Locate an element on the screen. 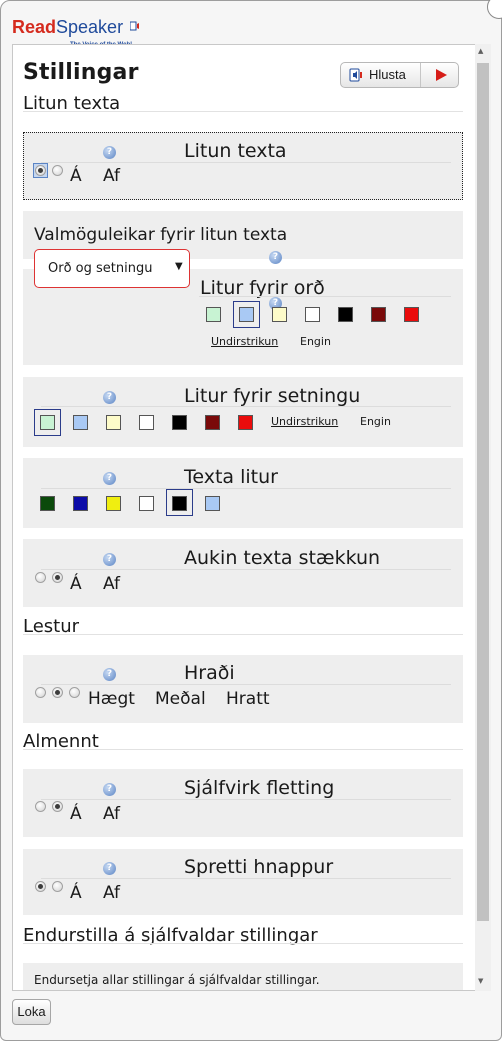 The height and width of the screenshot is (1041, 502). litun-off-radio is located at coordinates (57, 170).